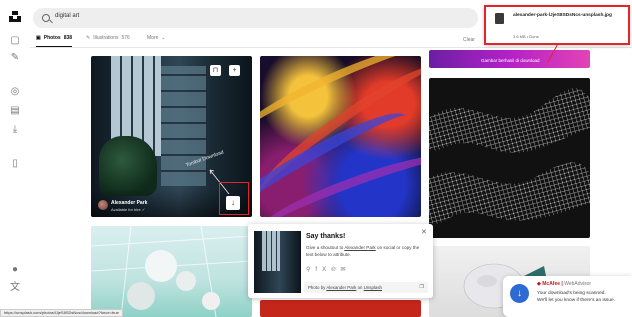 This screenshot has width=632, height=317. I want to click on x-icon: X, so click(326, 270).